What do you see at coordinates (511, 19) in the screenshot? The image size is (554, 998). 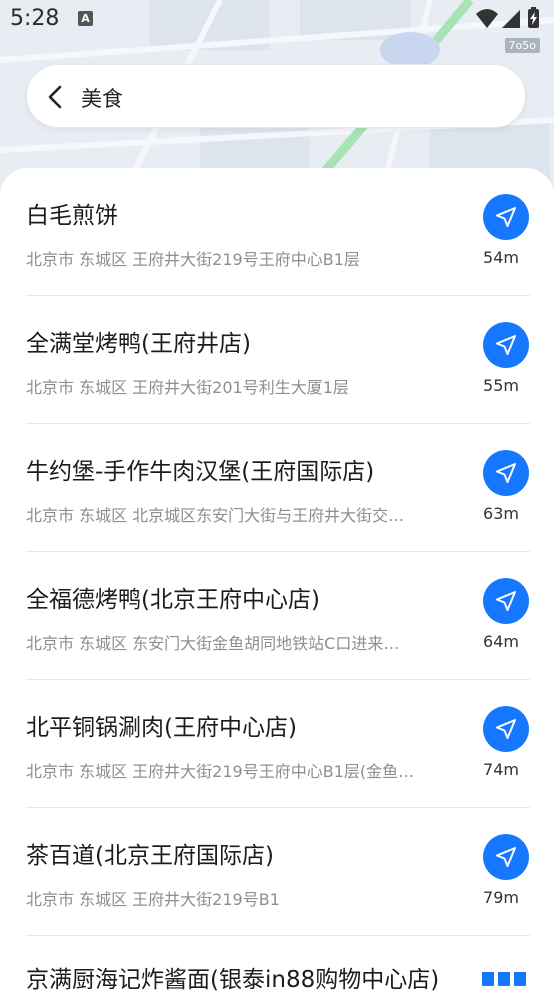 I see `signal-icon` at bounding box center [511, 19].